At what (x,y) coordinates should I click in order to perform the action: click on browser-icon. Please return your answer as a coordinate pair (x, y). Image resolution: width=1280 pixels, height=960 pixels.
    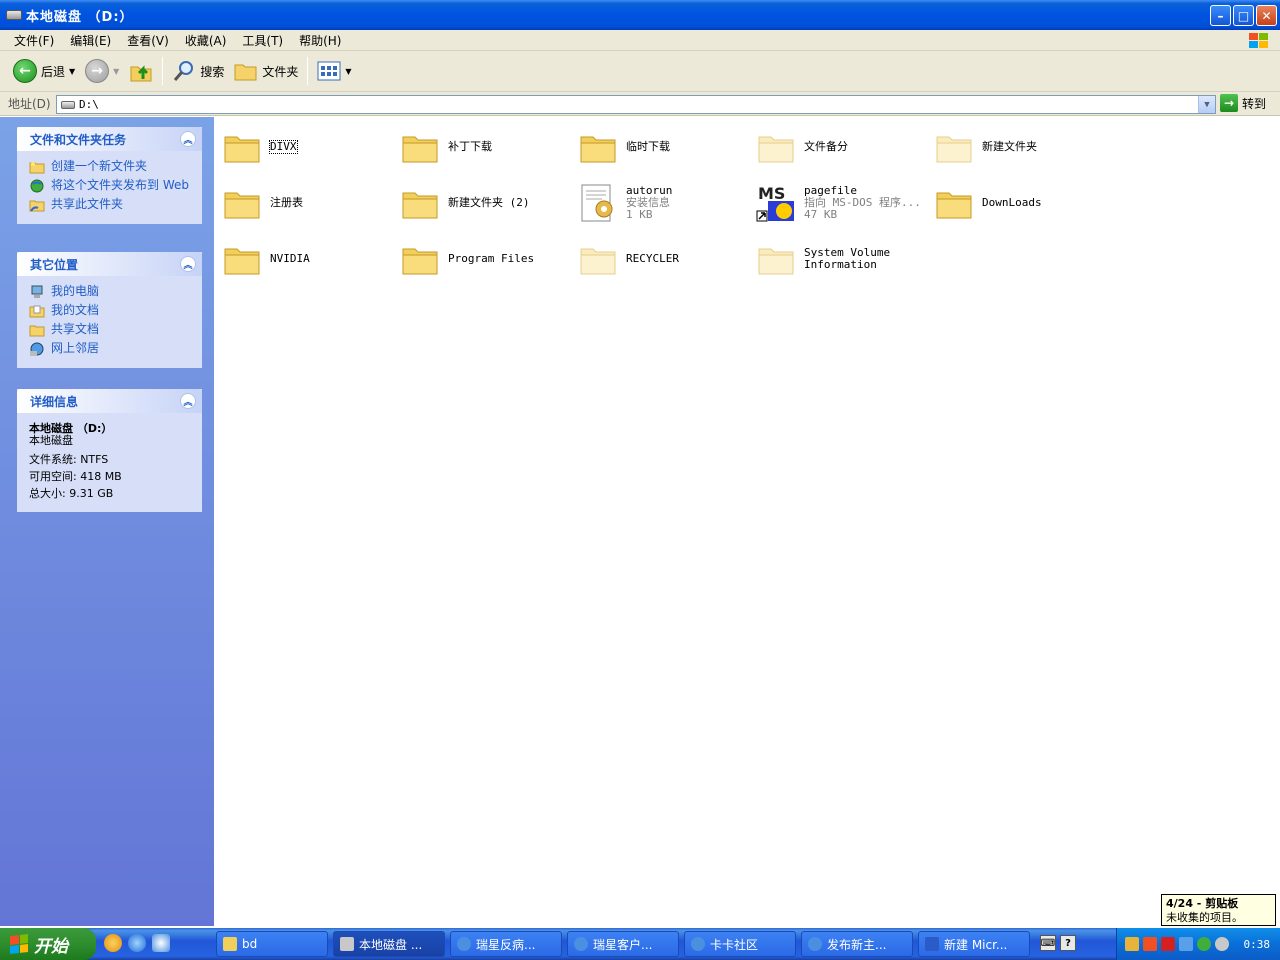
    Looking at the image, I should click on (161, 943).